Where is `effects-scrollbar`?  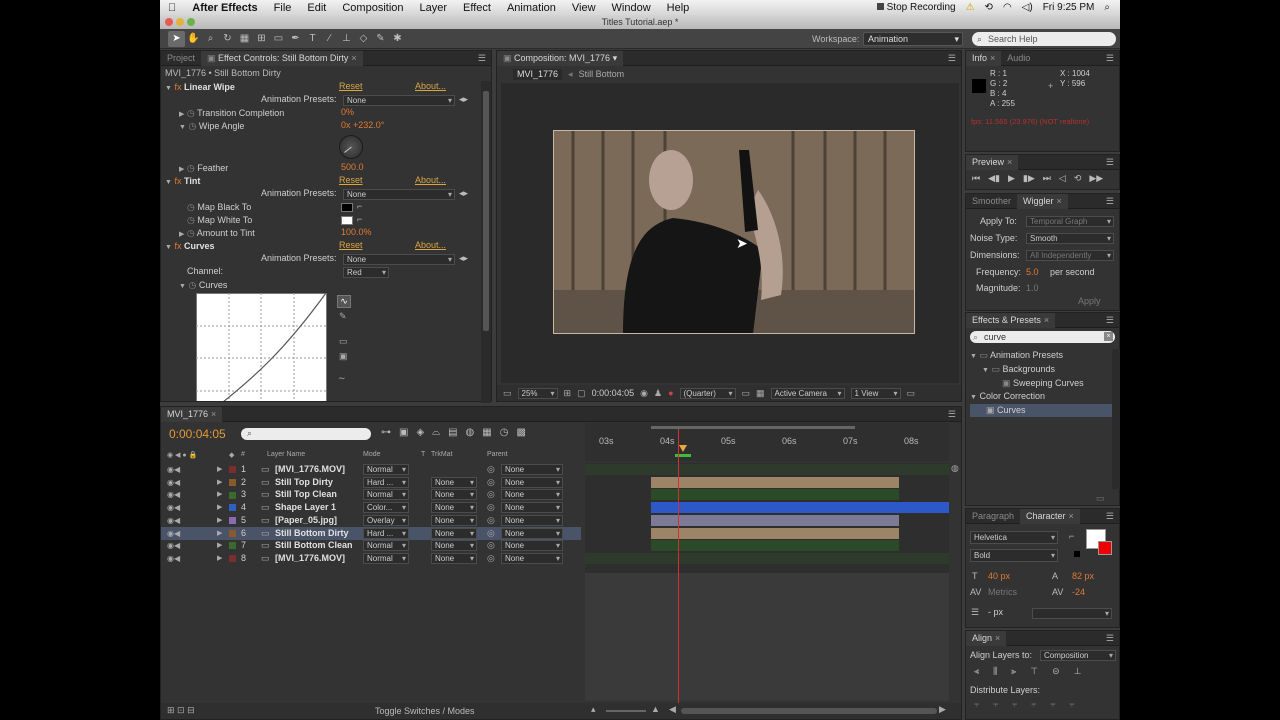 effects-scrollbar is located at coordinates (1116, 419).